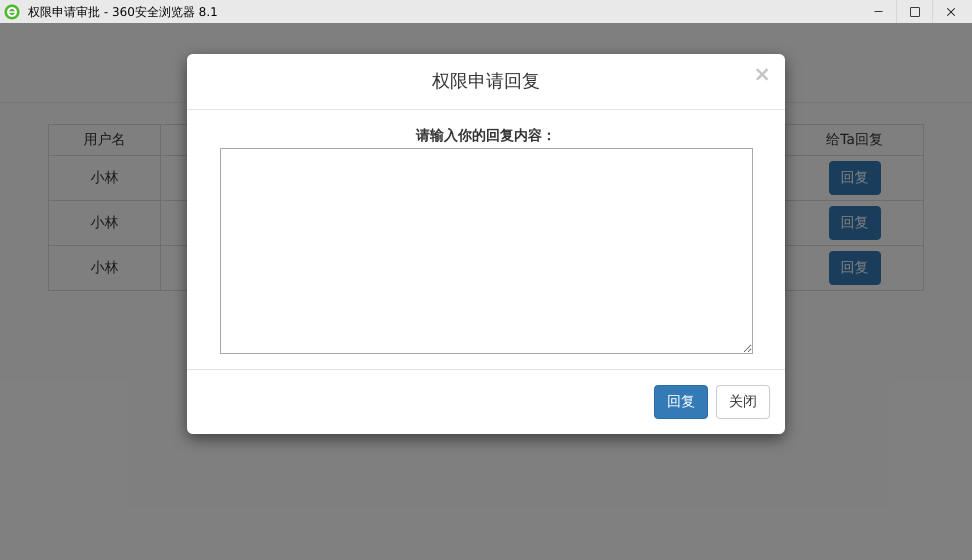 Image resolution: width=972 pixels, height=560 pixels. What do you see at coordinates (762, 74) in the screenshot?
I see `close-button: ×` at bounding box center [762, 74].